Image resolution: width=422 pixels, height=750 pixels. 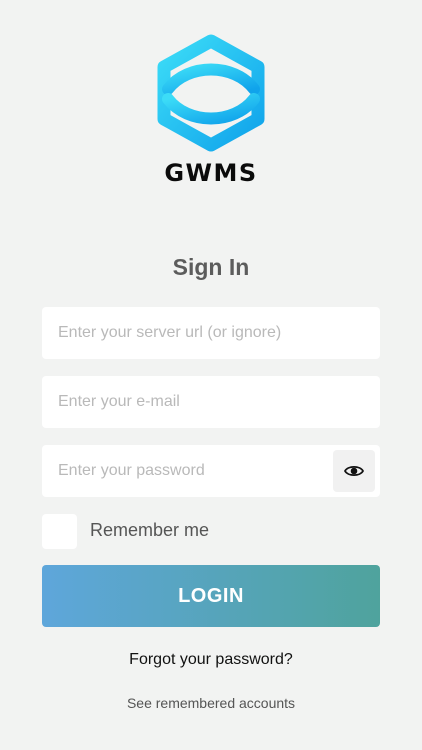 I want to click on password-field, so click(x=211, y=471).